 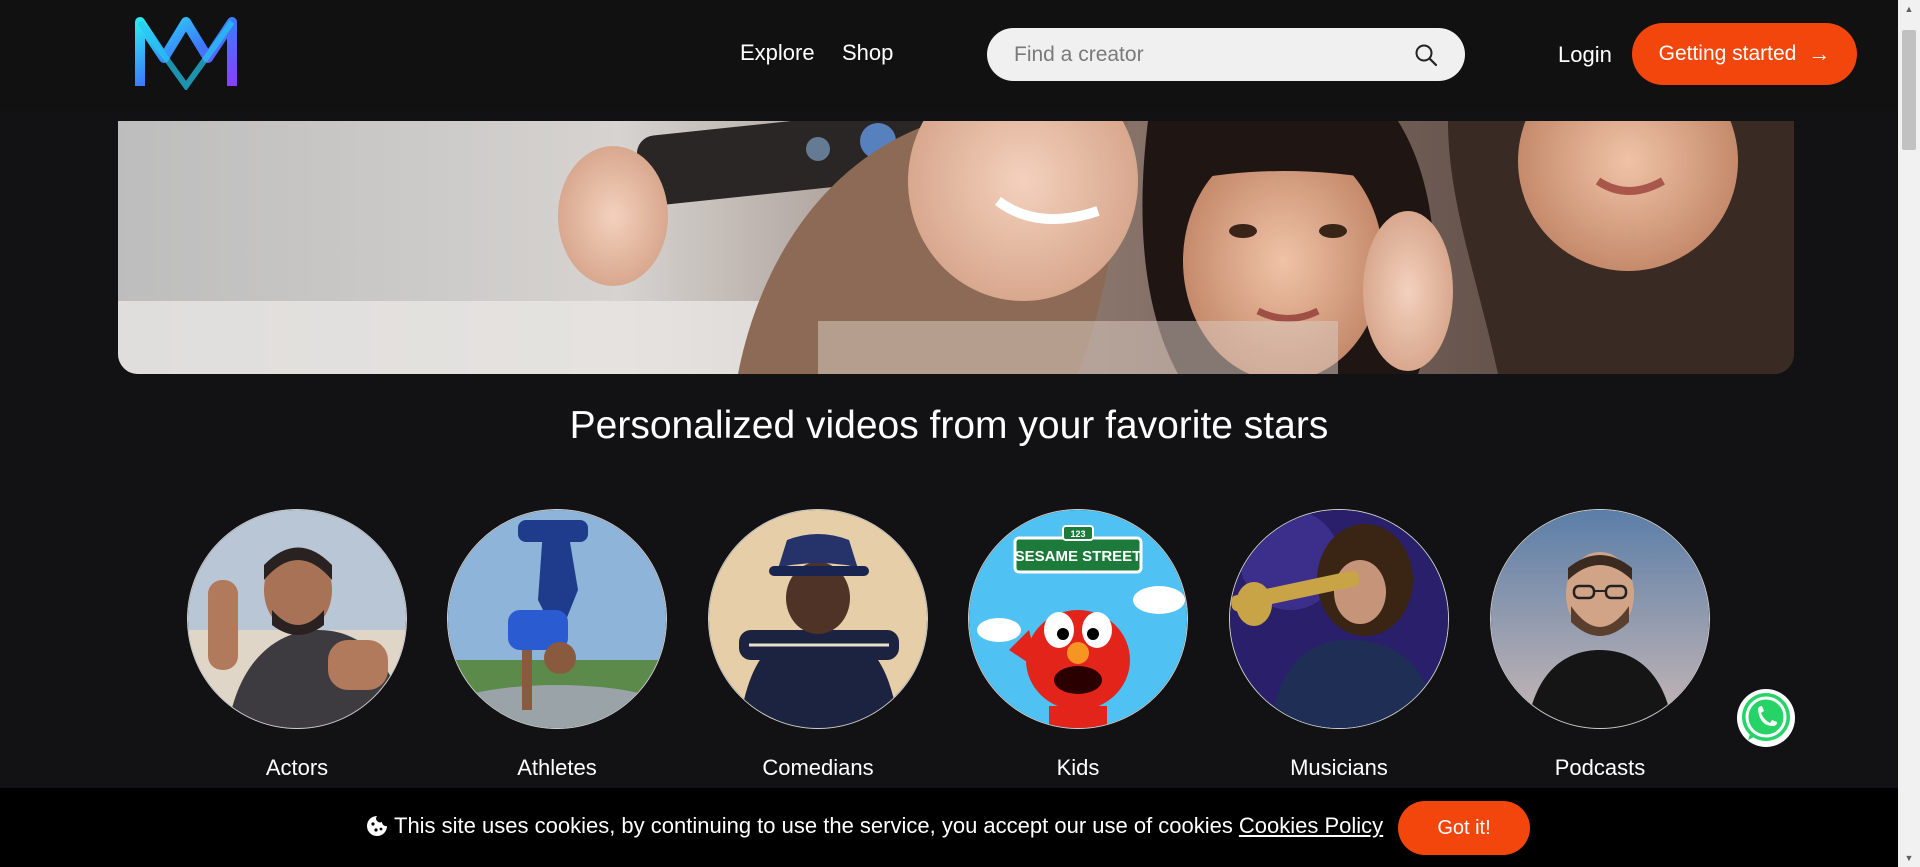 I want to click on category-label: Comedians, so click(x=818, y=767).